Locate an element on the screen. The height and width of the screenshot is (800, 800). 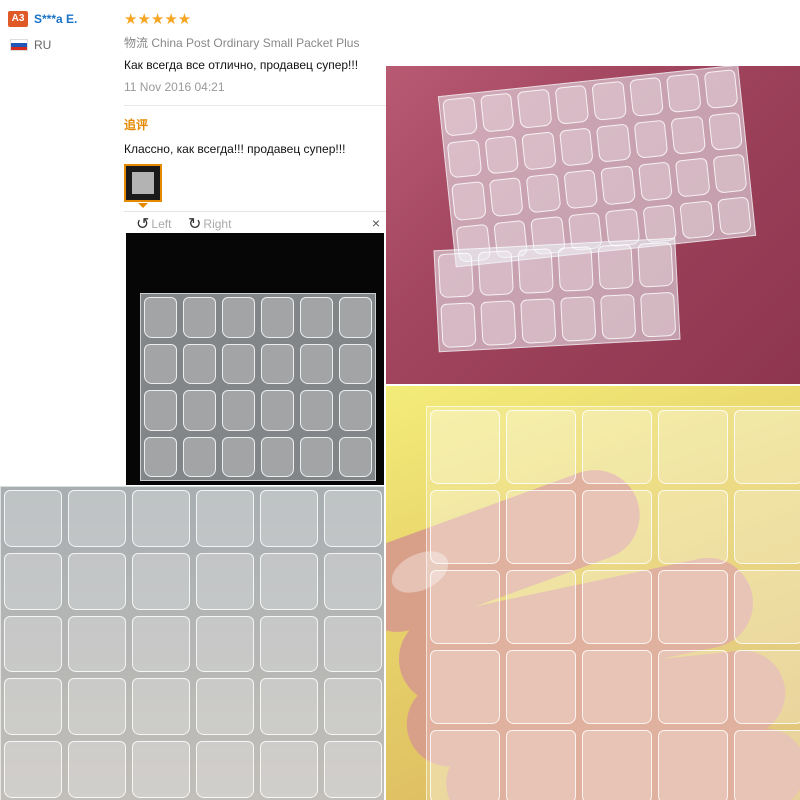
thumbnail-pointer is located at coordinates (143, 205).